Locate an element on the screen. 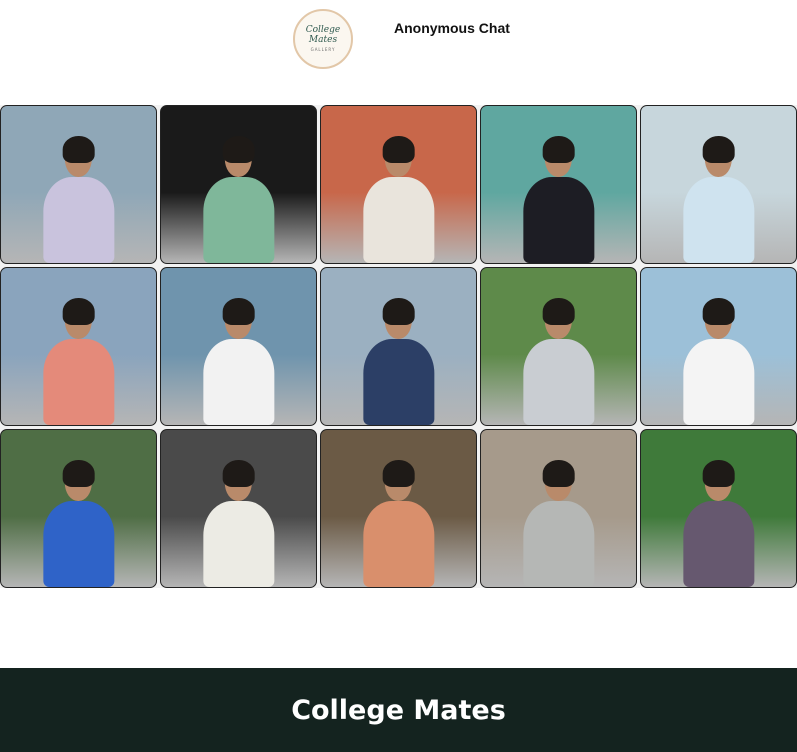  logo-script-text: College Mates is located at coordinates (323, 34).